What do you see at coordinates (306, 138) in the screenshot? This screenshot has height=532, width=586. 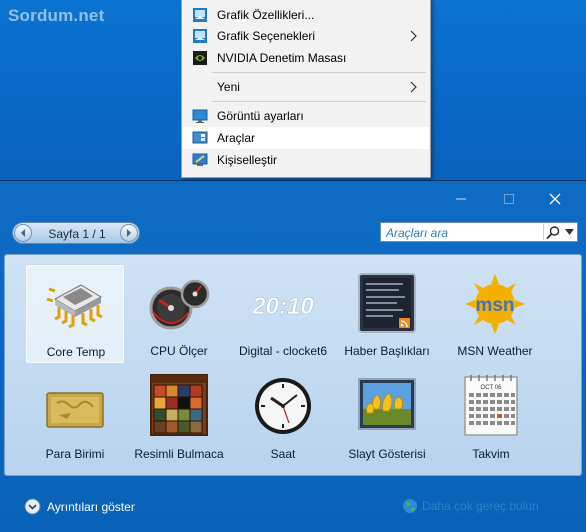 I see `menu-item-gadgets: Araçlar` at bounding box center [306, 138].